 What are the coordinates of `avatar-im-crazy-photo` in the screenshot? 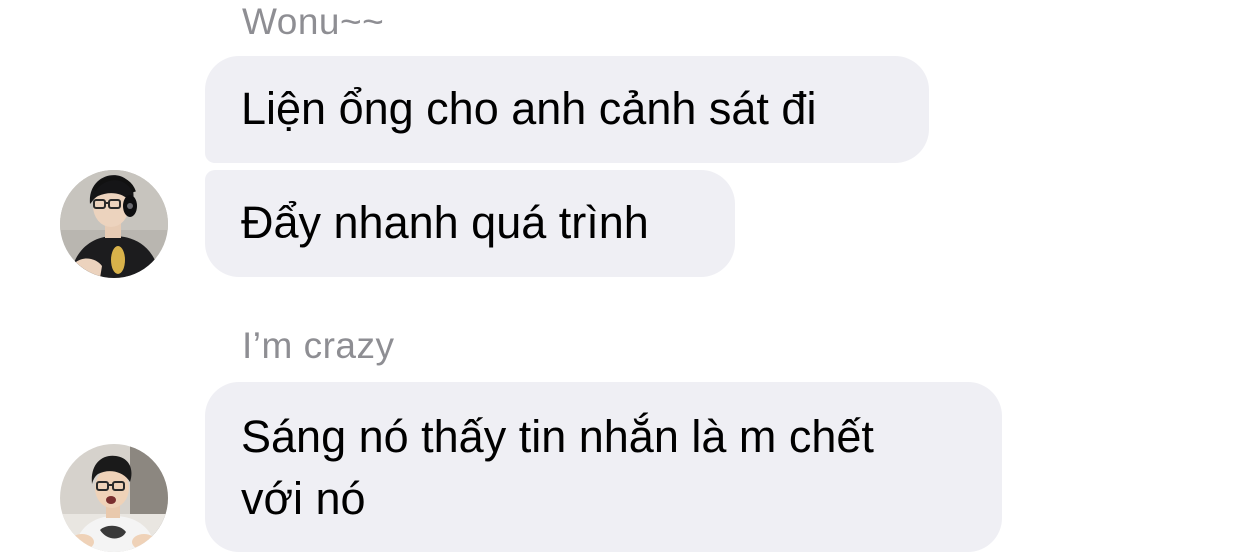 It's located at (114, 498).